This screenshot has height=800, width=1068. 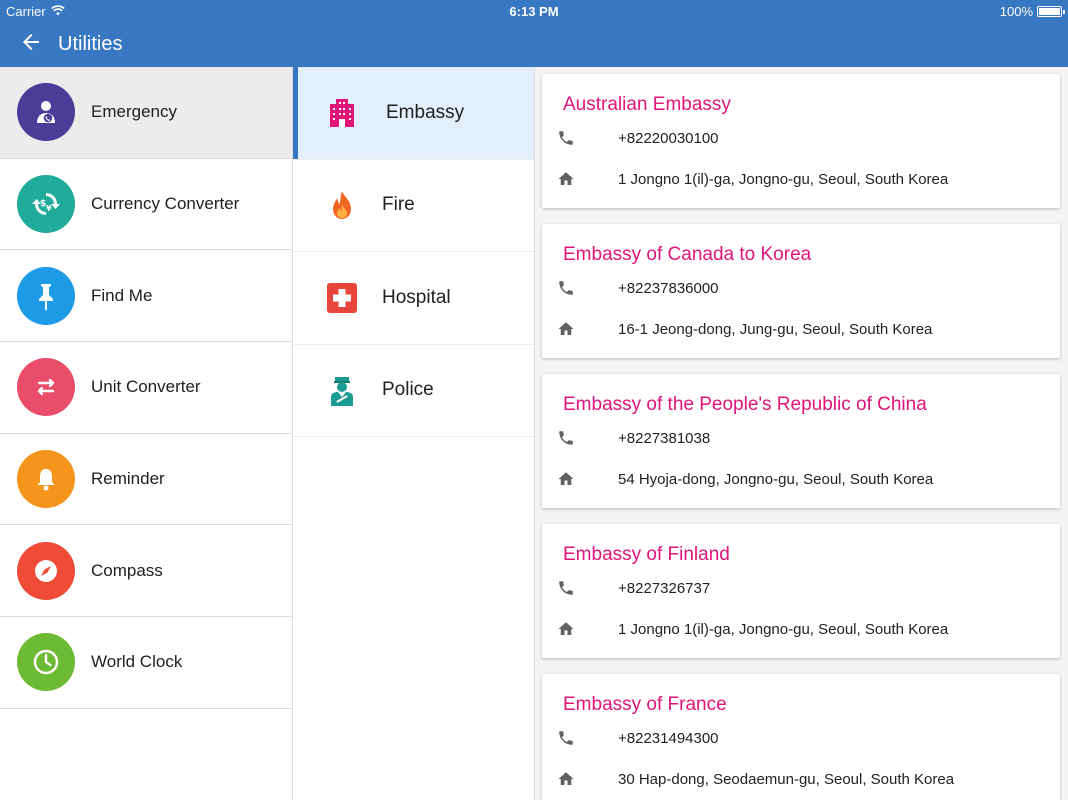 What do you see at coordinates (668, 738) in the screenshot?
I see `embassy-phone: +82231494300` at bounding box center [668, 738].